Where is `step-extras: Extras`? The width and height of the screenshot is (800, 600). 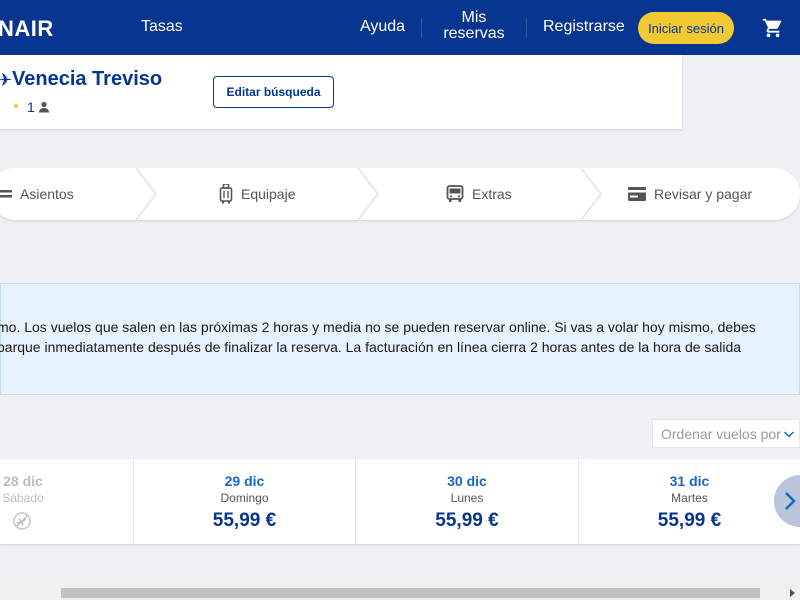
step-extras: Extras is located at coordinates (479, 194).